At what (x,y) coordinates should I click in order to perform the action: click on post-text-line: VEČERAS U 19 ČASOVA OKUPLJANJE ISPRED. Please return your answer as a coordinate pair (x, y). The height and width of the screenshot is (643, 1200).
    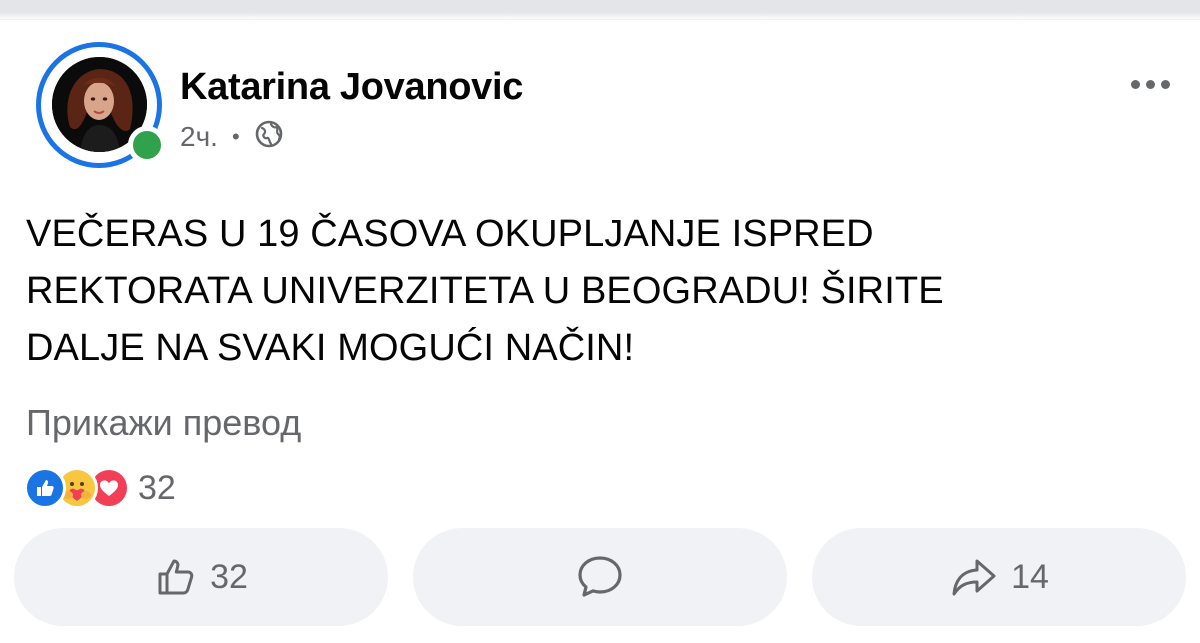
    Looking at the image, I should click on (450, 234).